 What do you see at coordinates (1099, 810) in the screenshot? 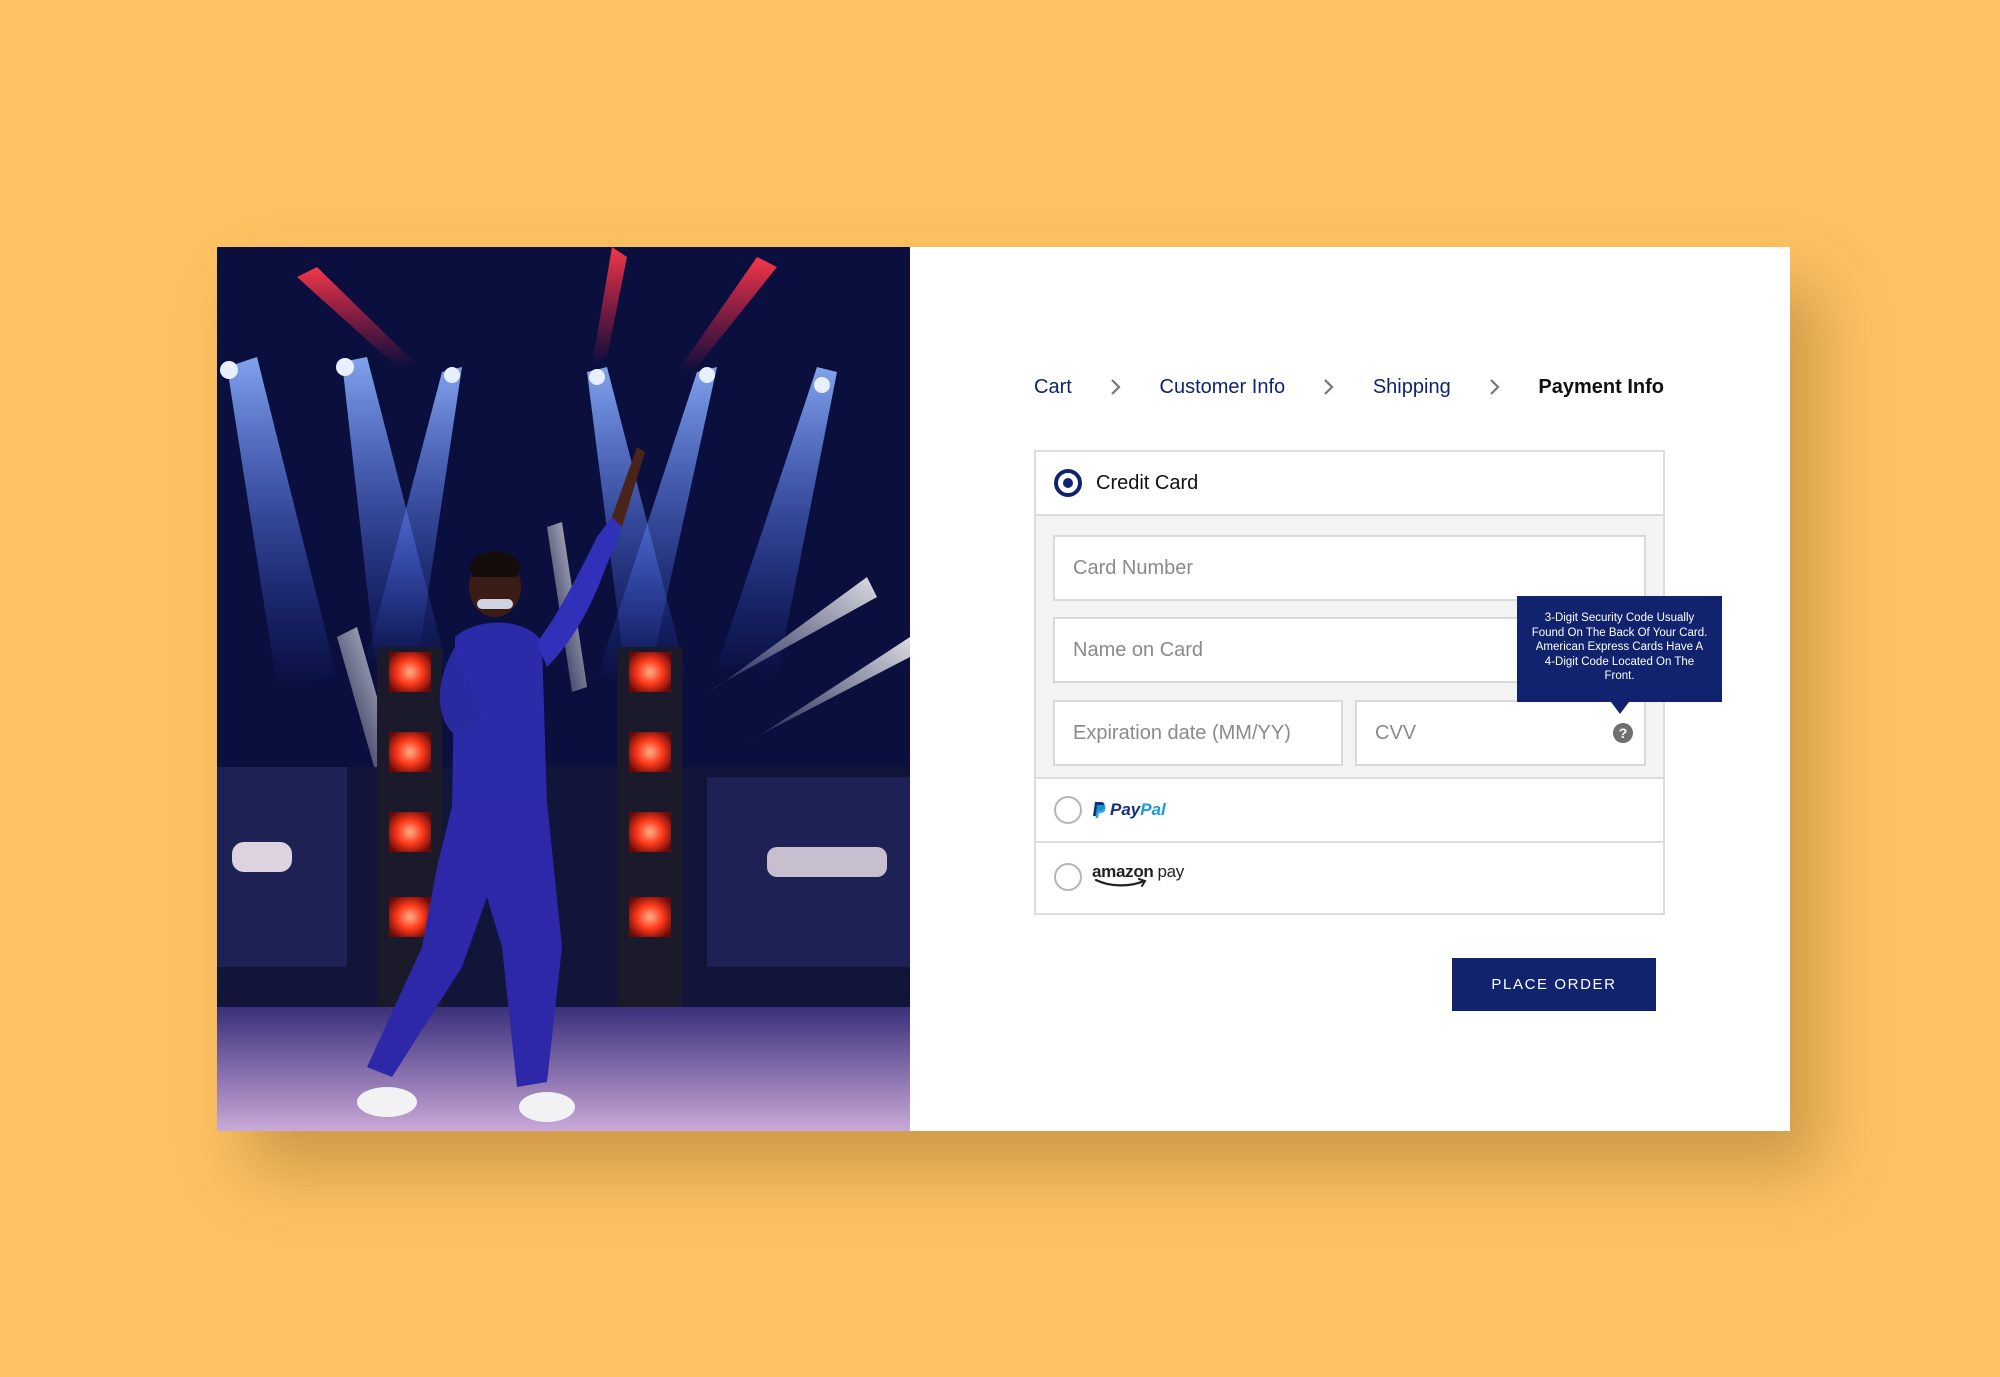
I see `paypal-p-icon` at bounding box center [1099, 810].